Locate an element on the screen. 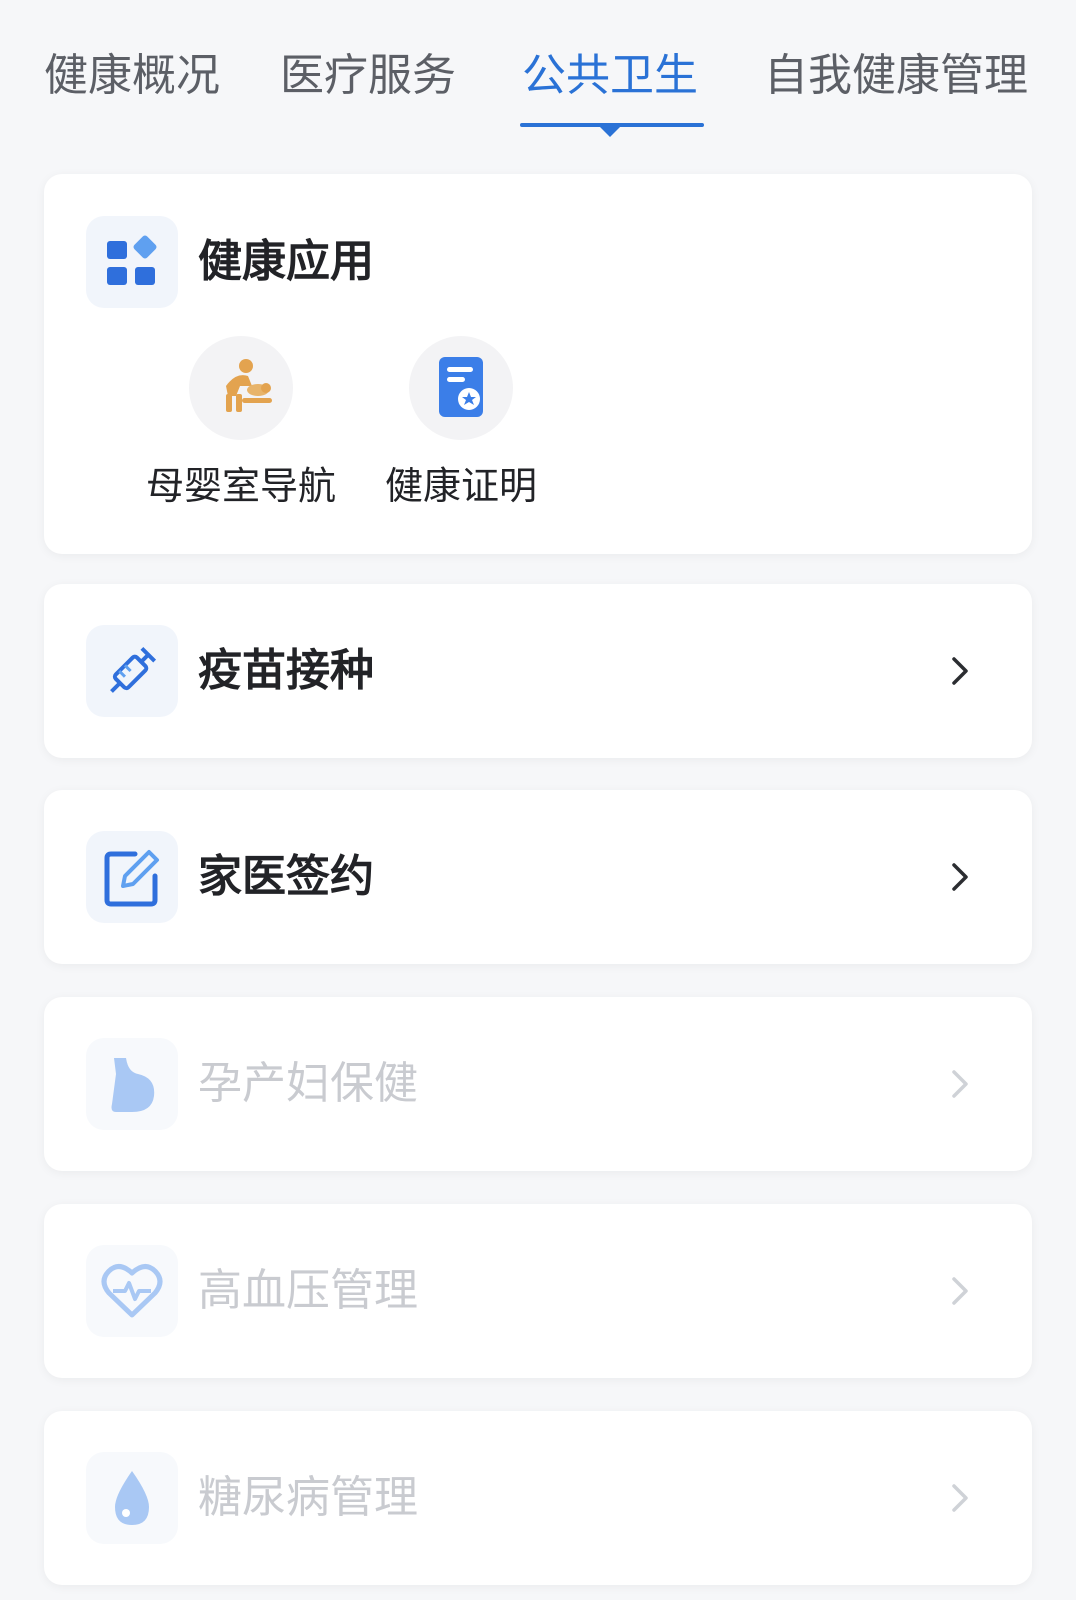  service-title: 糖尿病管理 is located at coordinates (308, 1497).